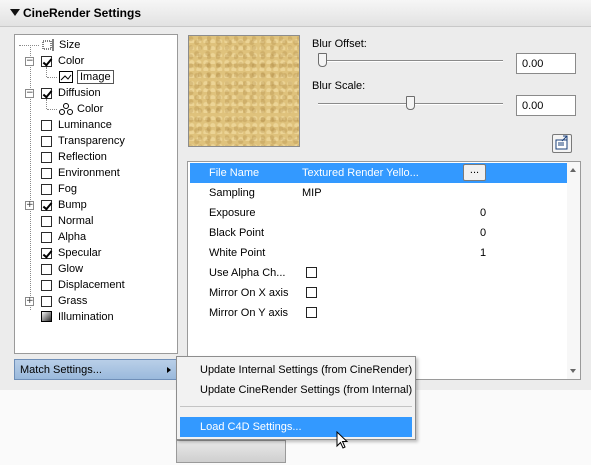 Image resolution: width=591 pixels, height=465 pixels. I want to click on texture-preview, so click(244, 91).